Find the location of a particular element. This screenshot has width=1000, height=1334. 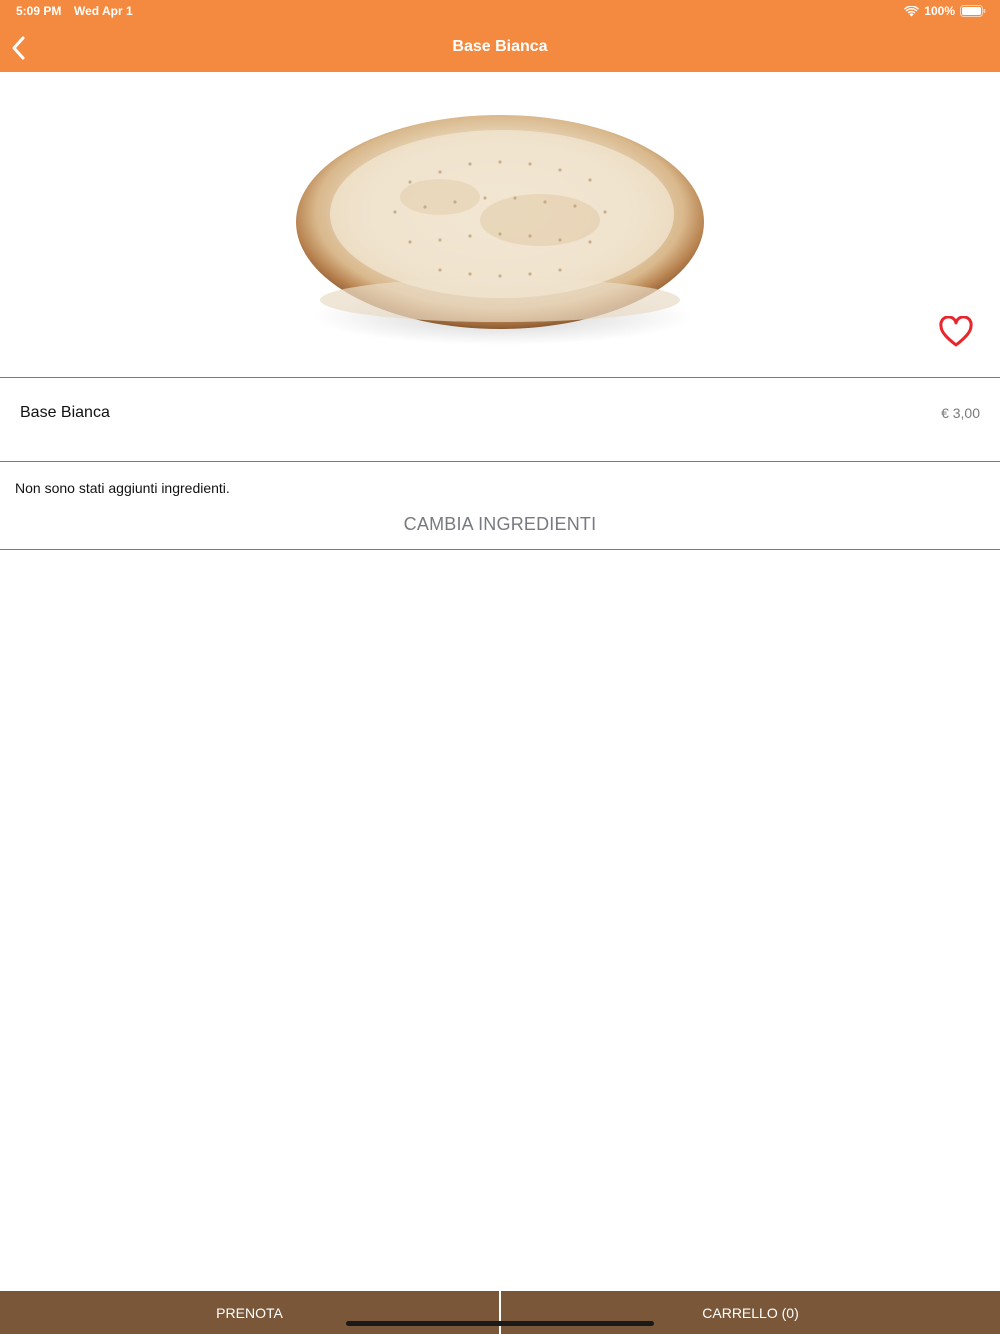

page-title: Base Bianca is located at coordinates (500, 46).